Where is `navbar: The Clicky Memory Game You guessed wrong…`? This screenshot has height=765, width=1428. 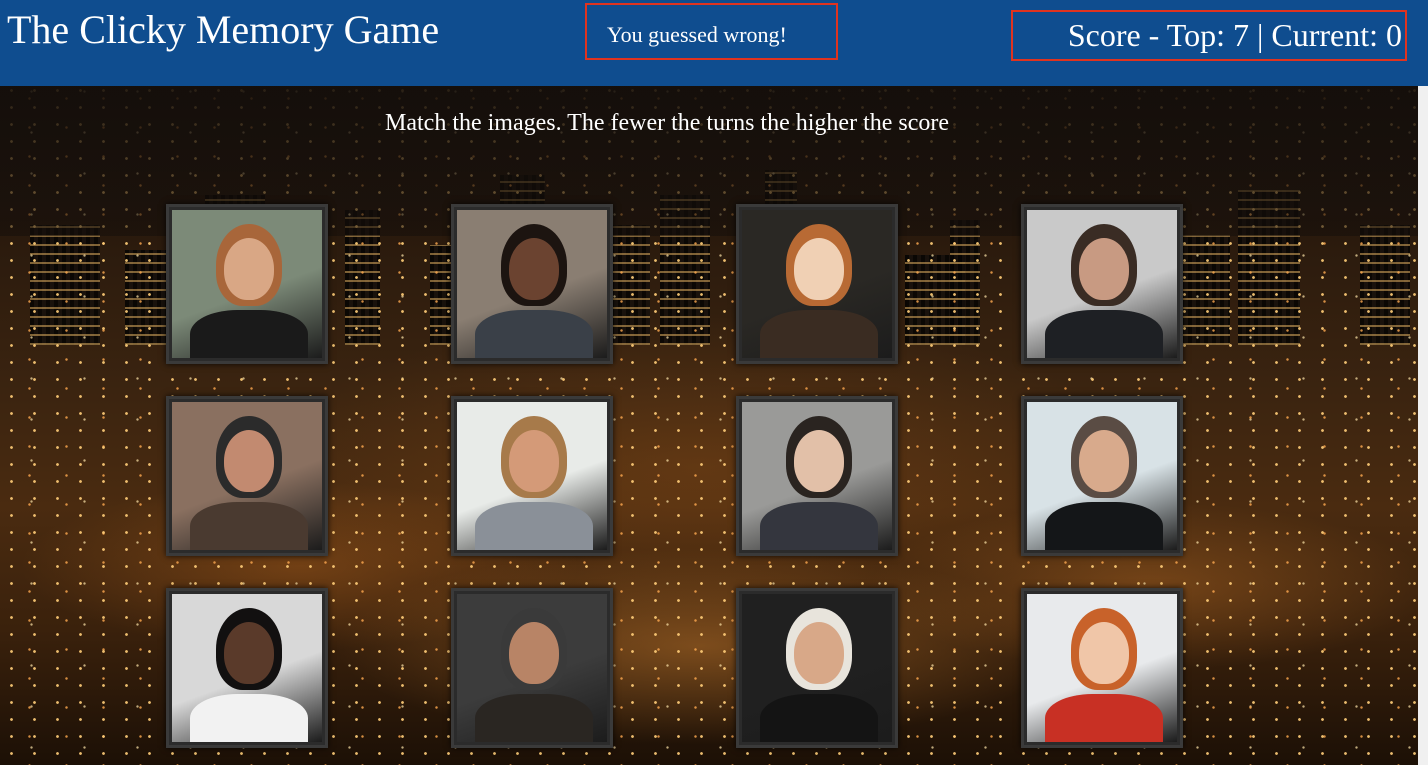 navbar: The Clicky Memory Game You guessed wrong… is located at coordinates (714, 43).